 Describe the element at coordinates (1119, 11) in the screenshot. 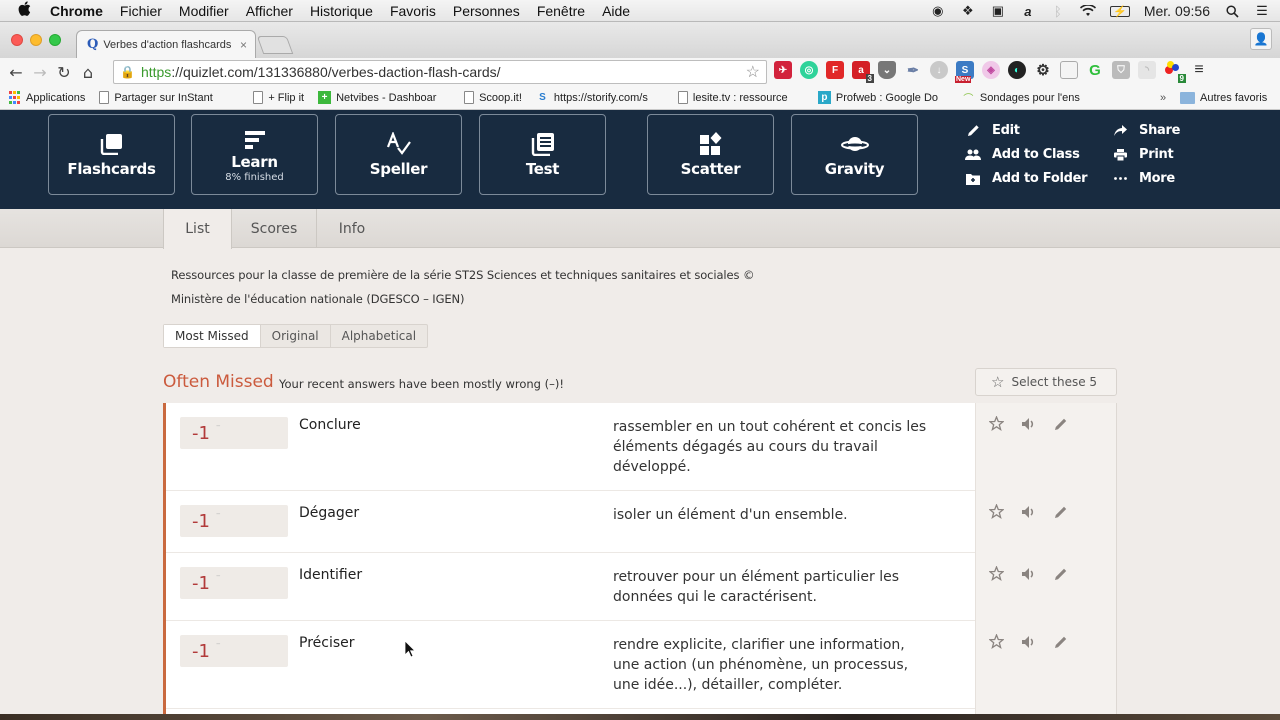

I see `battery-icon: ⚡` at that location.